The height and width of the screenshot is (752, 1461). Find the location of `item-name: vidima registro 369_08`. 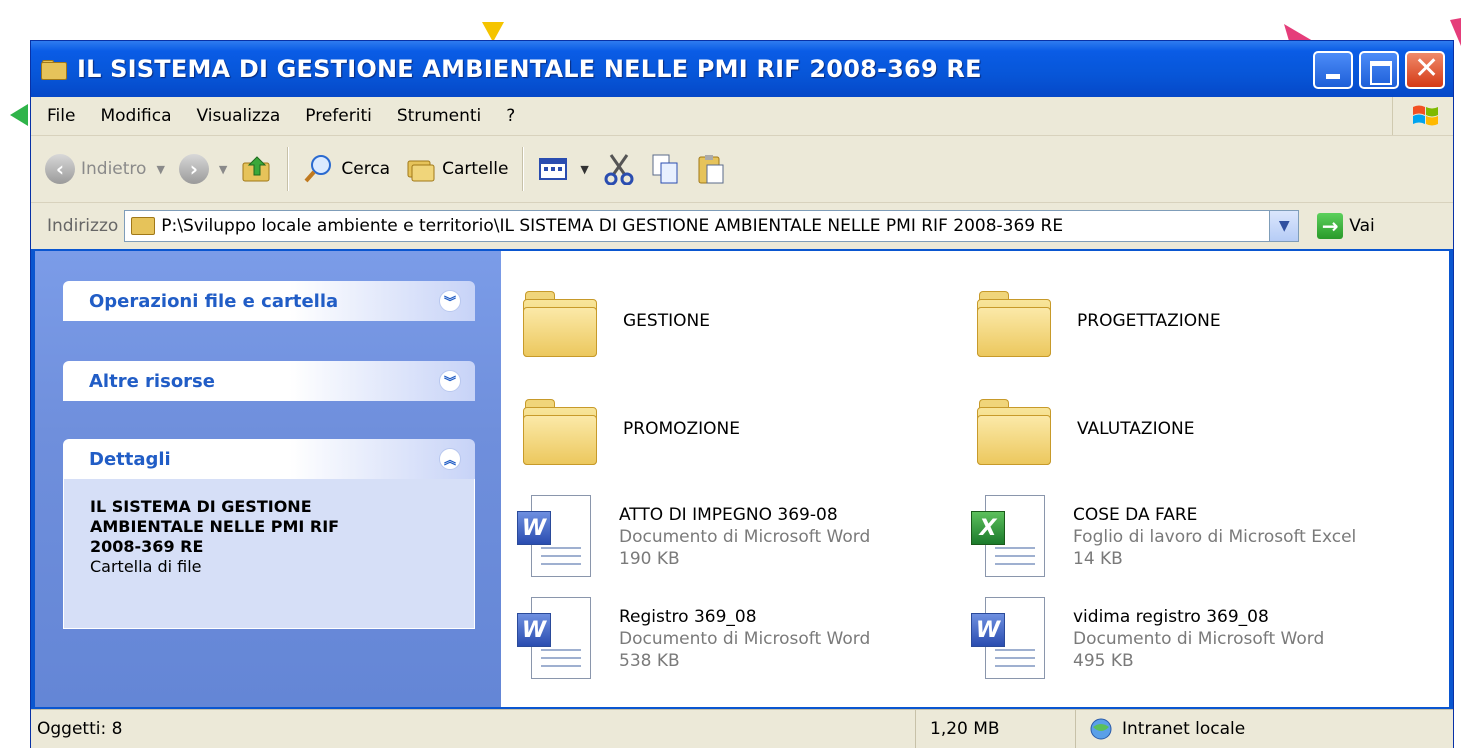

item-name: vidima registro 369_08 is located at coordinates (1171, 617).